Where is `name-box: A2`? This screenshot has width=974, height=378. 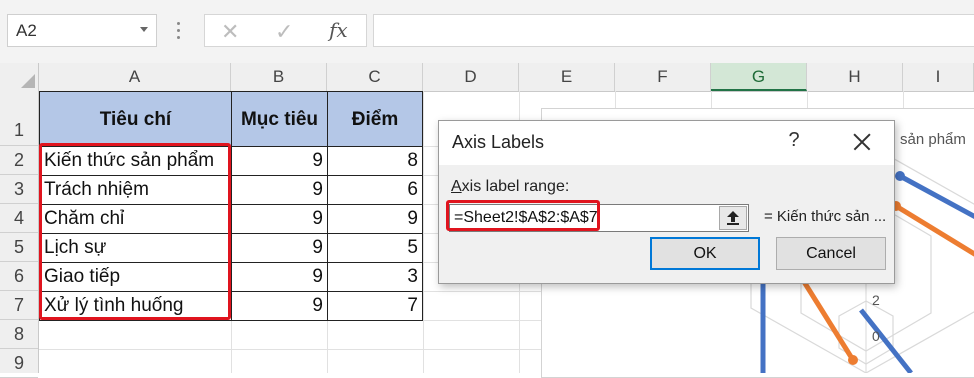 name-box: A2 is located at coordinates (82, 30).